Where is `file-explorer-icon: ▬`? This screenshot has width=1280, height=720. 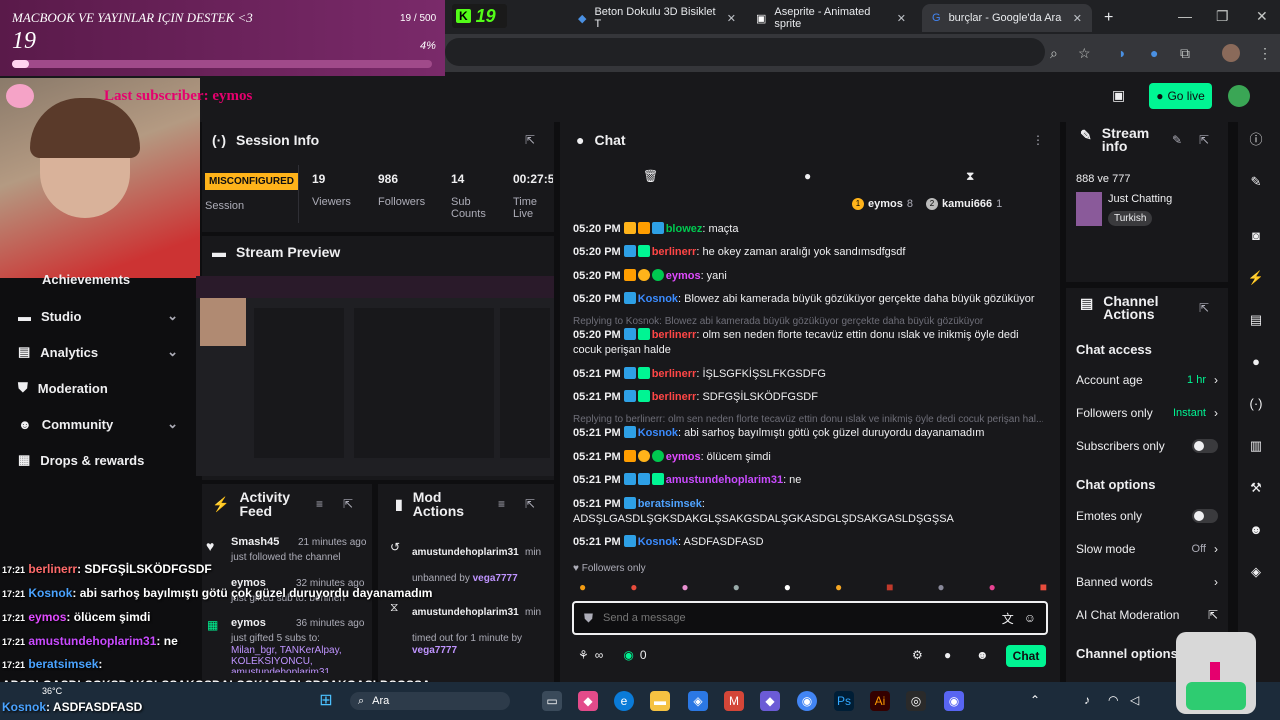 file-explorer-icon: ▬ is located at coordinates (660, 701).